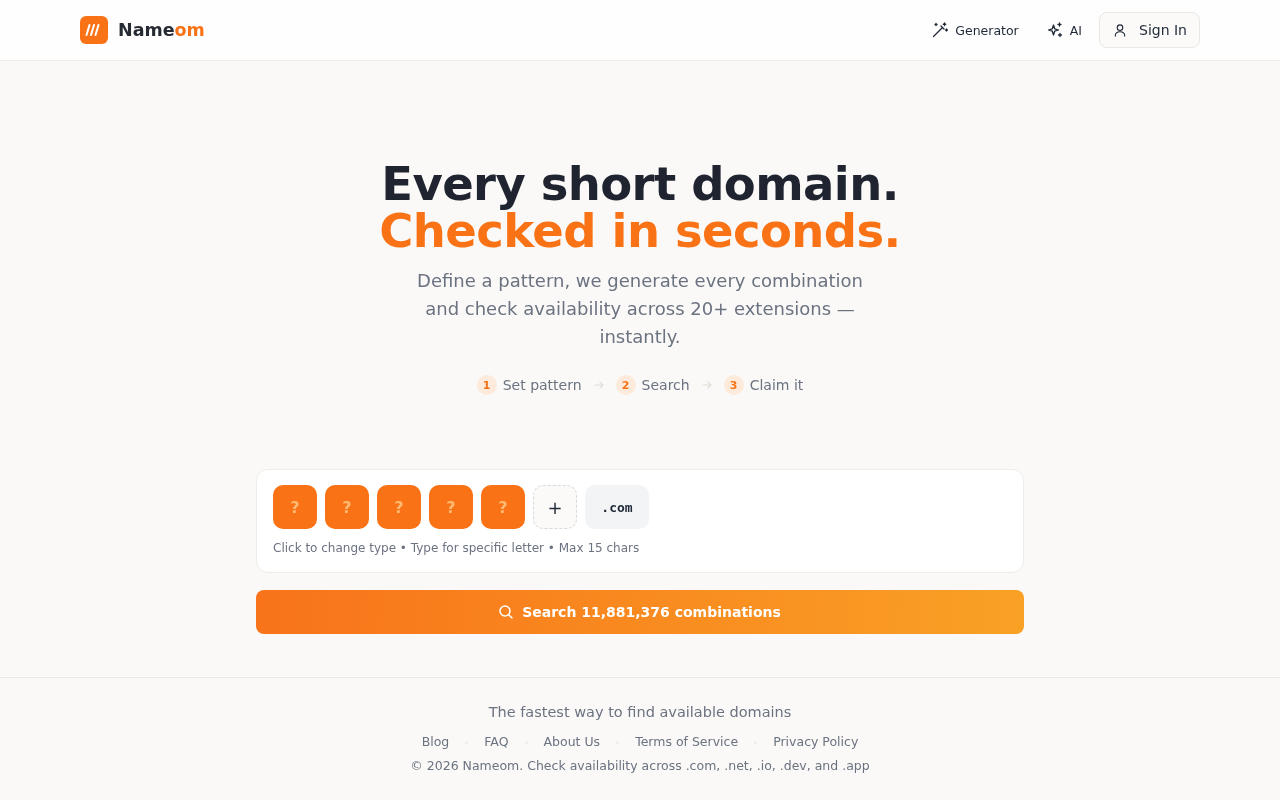  What do you see at coordinates (161, 30) in the screenshot?
I see `brand-name: Nameom` at bounding box center [161, 30].